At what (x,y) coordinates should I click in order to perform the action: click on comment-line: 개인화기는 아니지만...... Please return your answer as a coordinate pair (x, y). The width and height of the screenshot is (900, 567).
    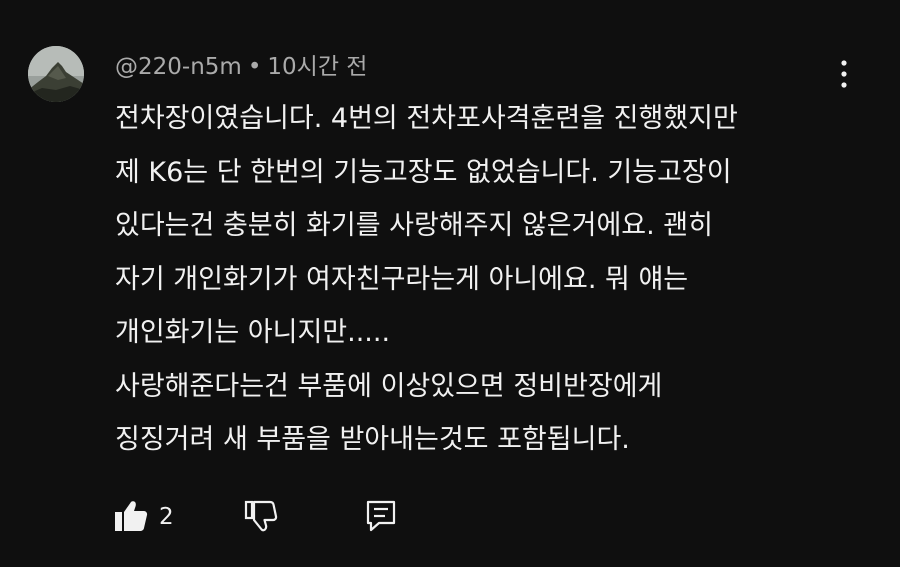
    Looking at the image, I should click on (253, 332).